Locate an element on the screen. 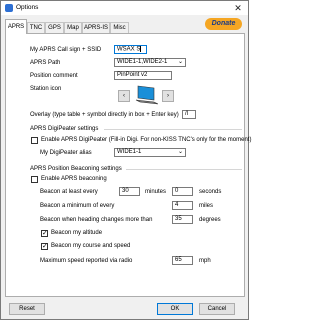 The width and height of the screenshot is (320, 320). position-comment-input: PinPoint v2 is located at coordinates (143, 75).